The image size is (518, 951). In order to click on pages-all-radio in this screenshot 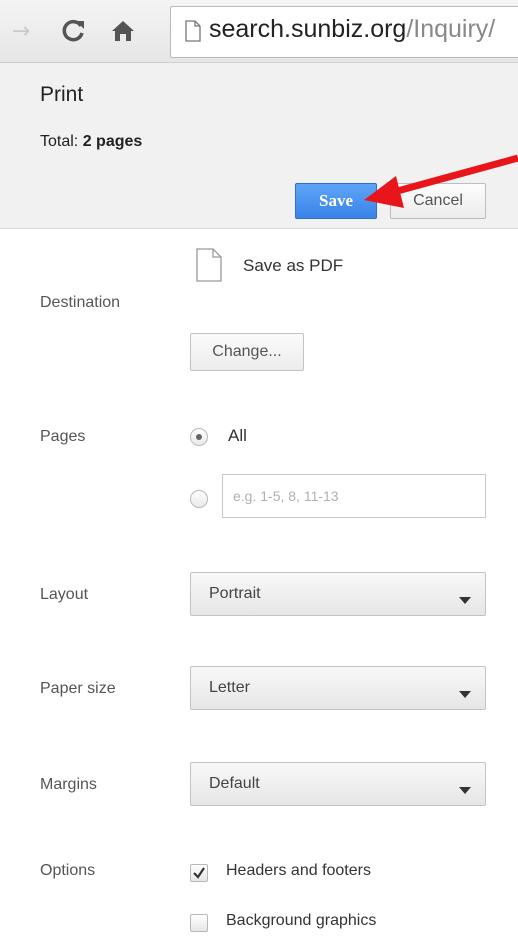, I will do `click(199, 437)`.